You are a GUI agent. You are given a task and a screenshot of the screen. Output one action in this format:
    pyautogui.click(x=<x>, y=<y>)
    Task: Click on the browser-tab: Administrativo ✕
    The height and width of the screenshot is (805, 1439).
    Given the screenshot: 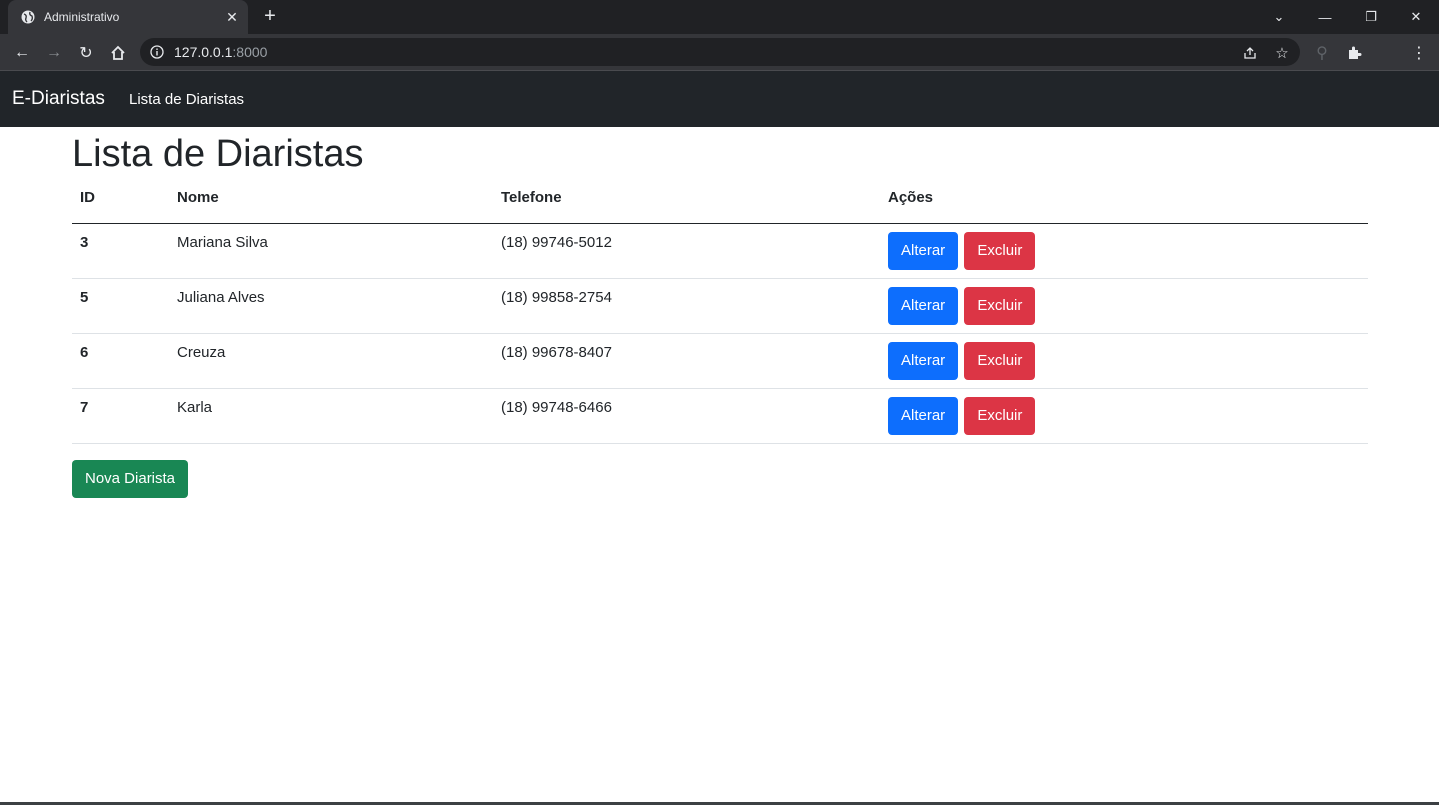 What is the action you would take?
    pyautogui.click(x=128, y=17)
    